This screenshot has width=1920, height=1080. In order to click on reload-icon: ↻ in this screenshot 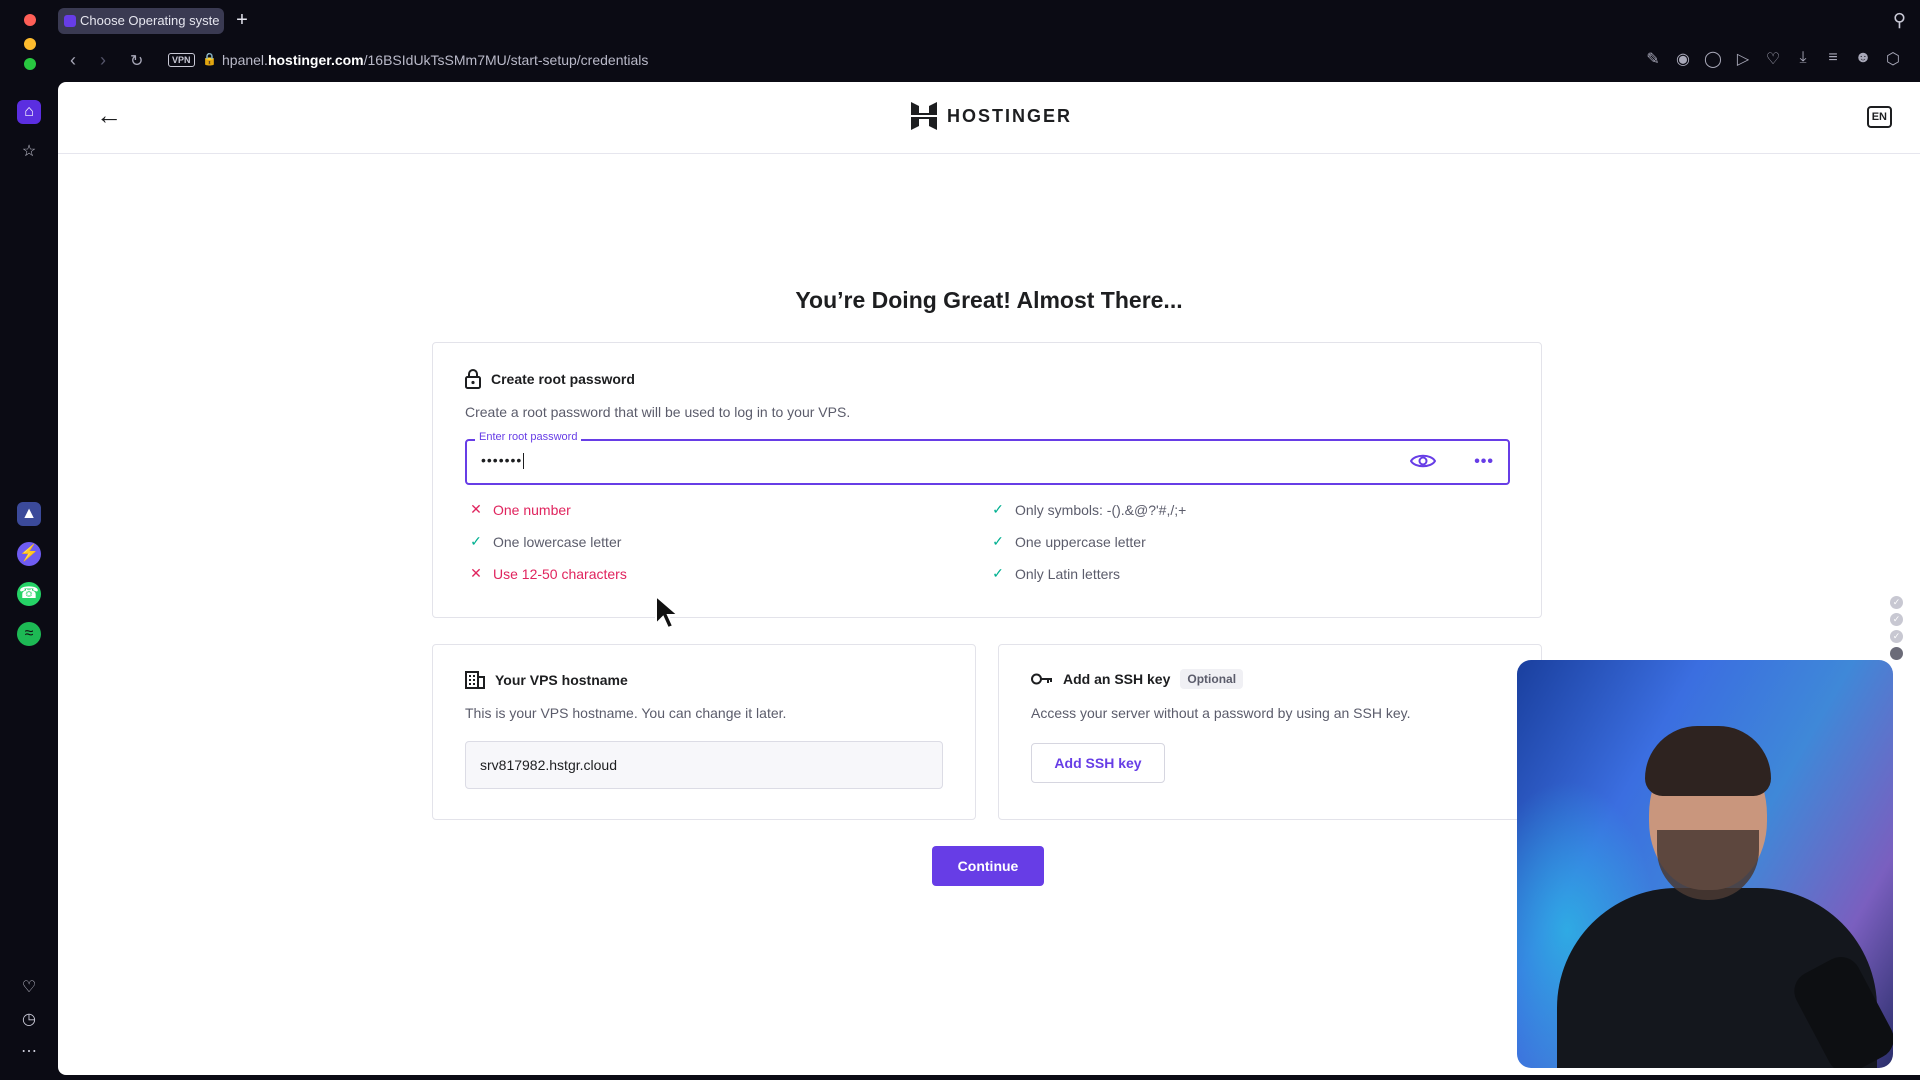, I will do `click(136, 61)`.